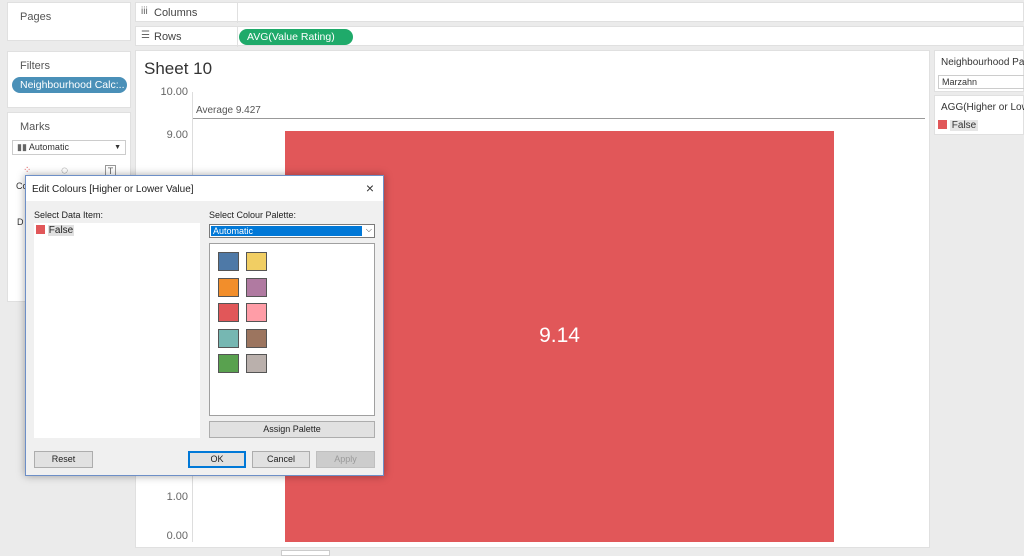 Image resolution: width=1024 pixels, height=556 pixels. Describe the element at coordinates (253, 215) in the screenshot. I see `select-palette-label: Select Colour Palette:` at that location.